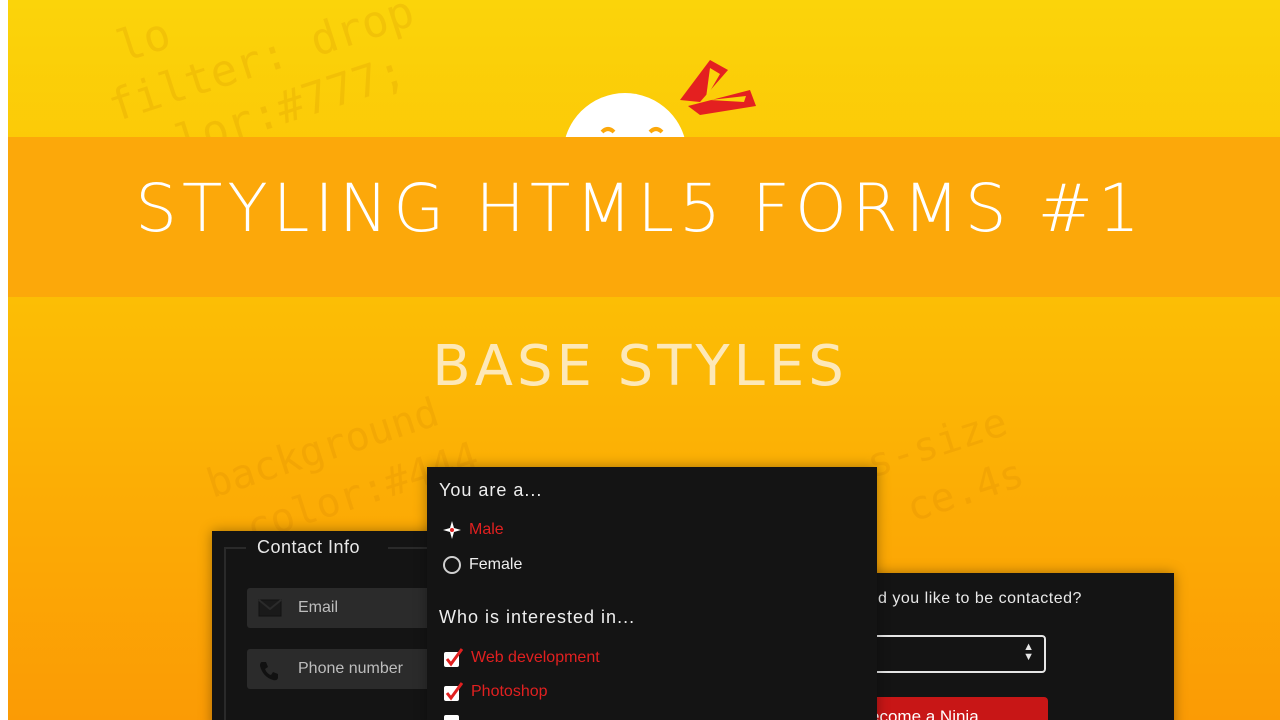 Image resolution: width=1280 pixels, height=720 pixels. I want to click on checkbox-label: Web development, so click(535, 657).